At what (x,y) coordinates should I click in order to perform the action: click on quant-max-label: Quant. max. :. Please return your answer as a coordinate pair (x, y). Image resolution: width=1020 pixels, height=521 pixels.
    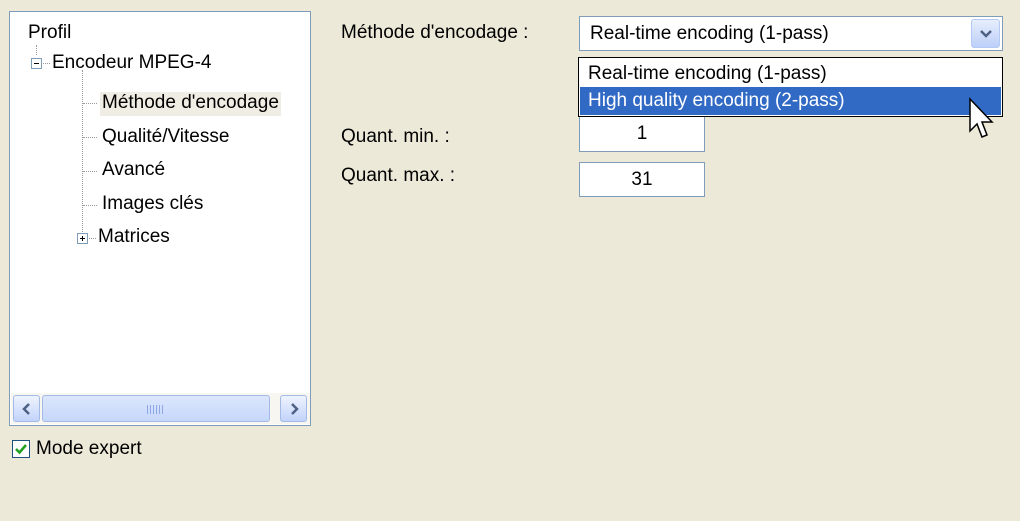
    Looking at the image, I should click on (398, 175).